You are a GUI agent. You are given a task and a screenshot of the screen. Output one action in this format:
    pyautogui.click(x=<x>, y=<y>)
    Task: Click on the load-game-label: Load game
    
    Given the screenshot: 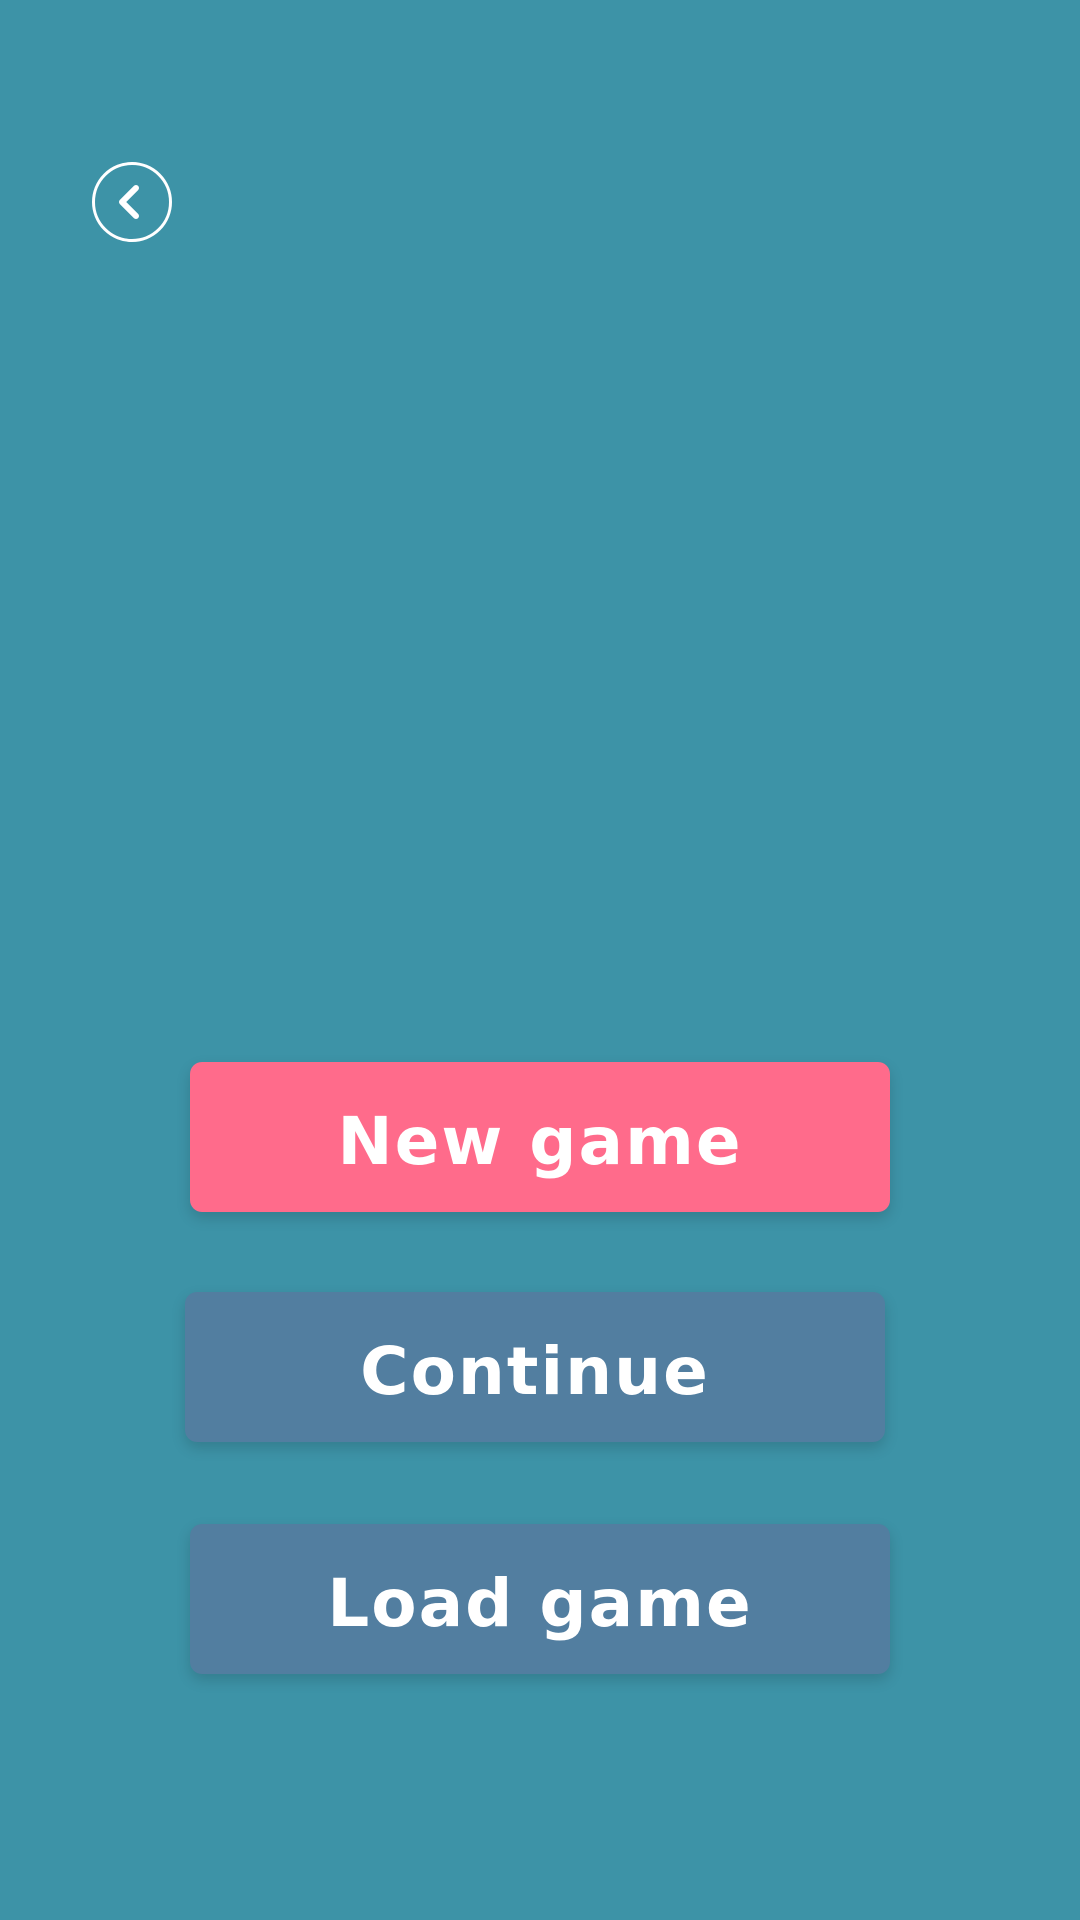 What is the action you would take?
    pyautogui.click(x=540, y=1603)
    